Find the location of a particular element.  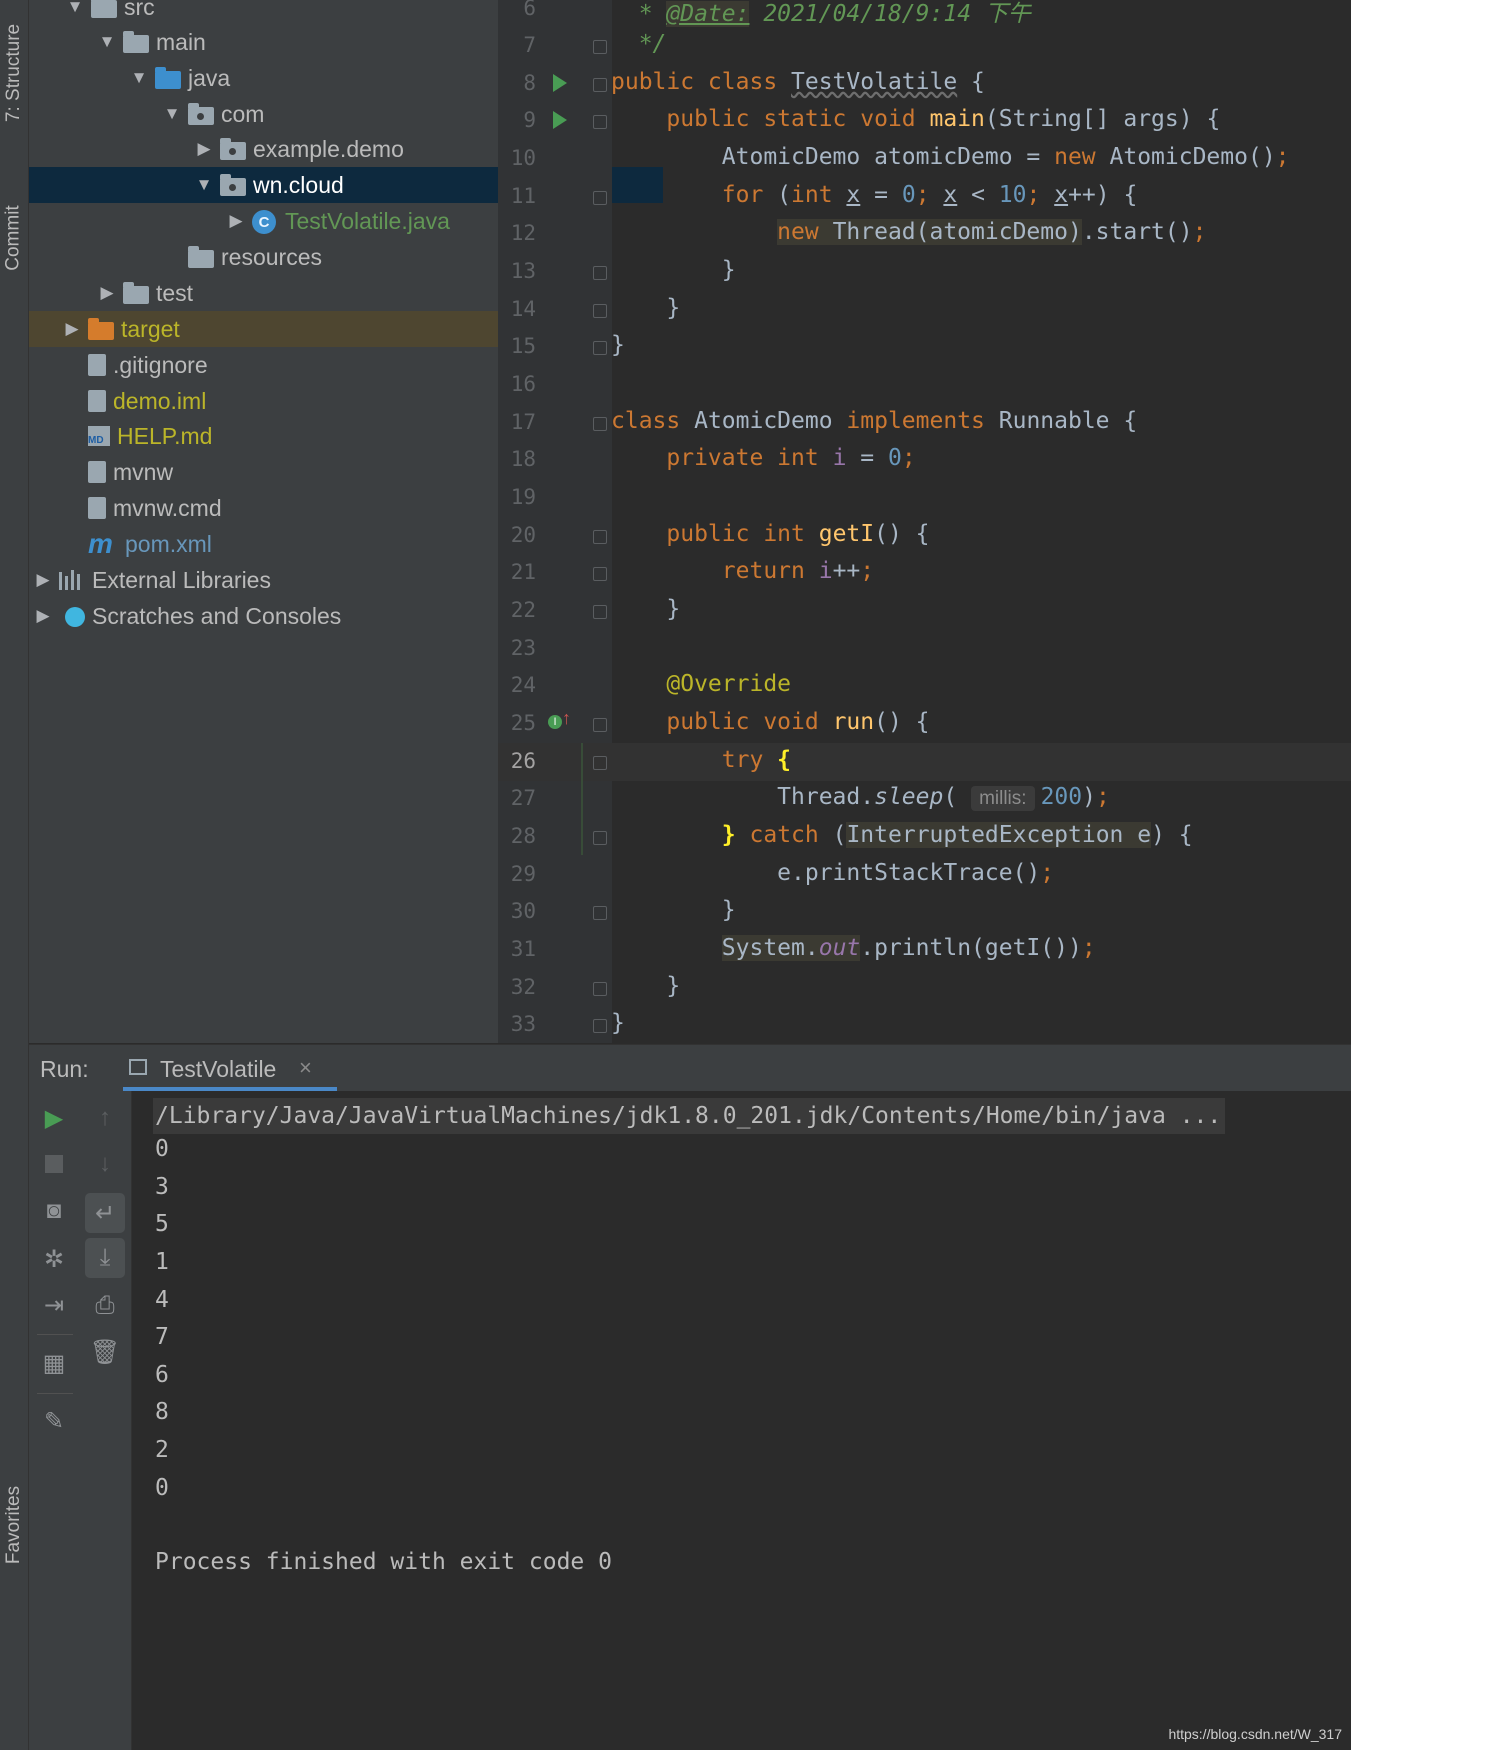

up-arrow-icon: ↑ is located at coordinates (105, 1118).